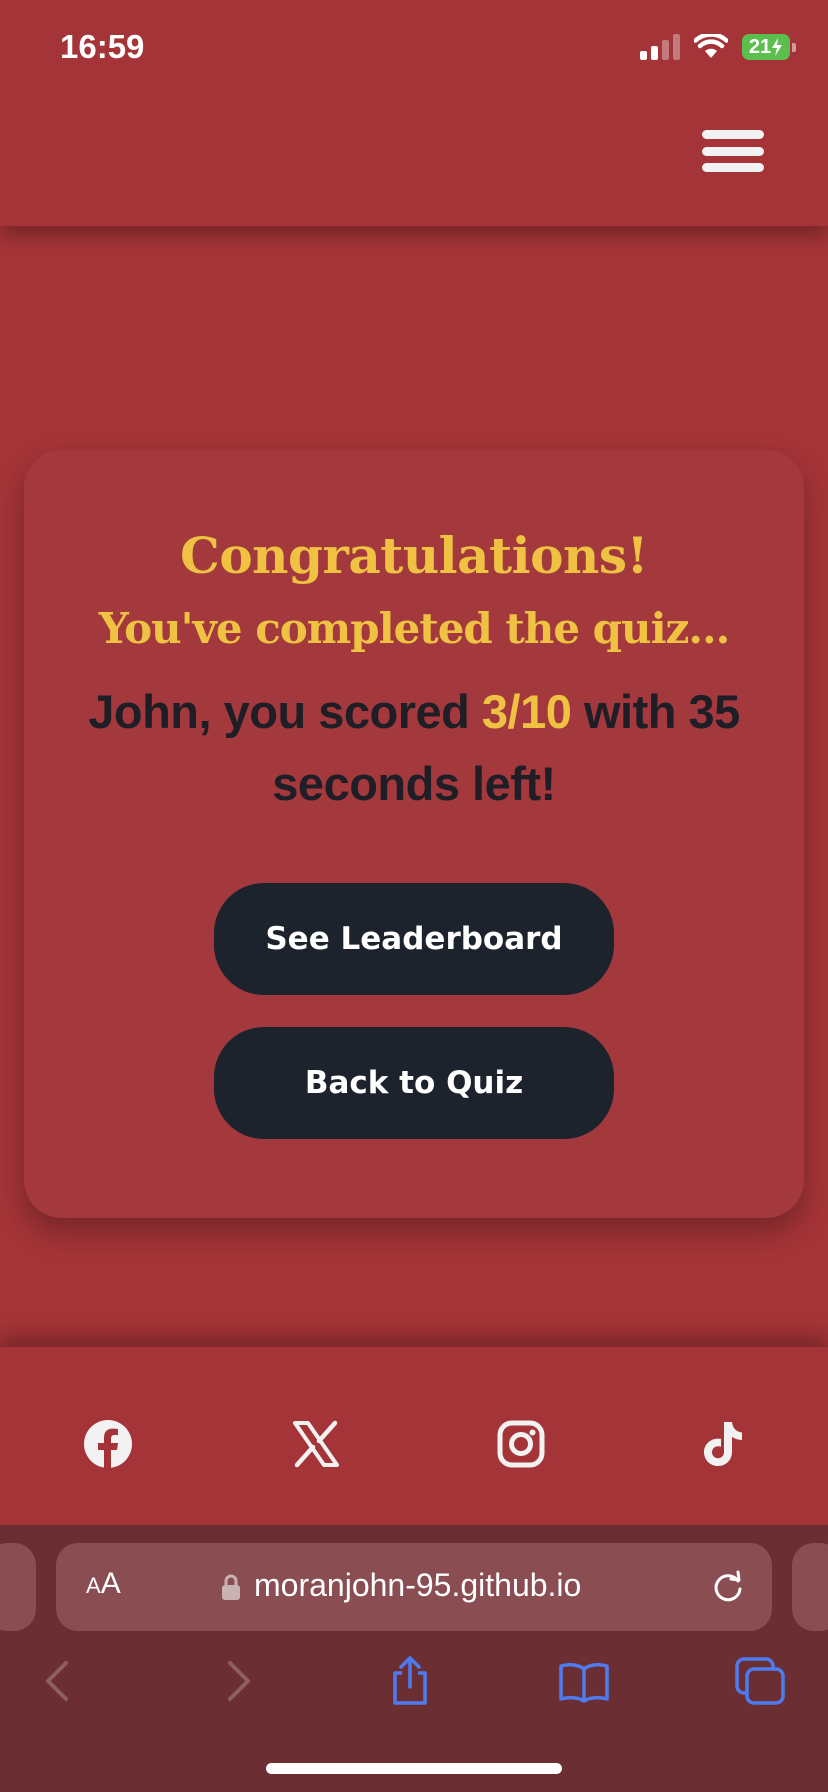 The width and height of the screenshot is (828, 1792). I want to click on lock-icon, so click(231, 1587).